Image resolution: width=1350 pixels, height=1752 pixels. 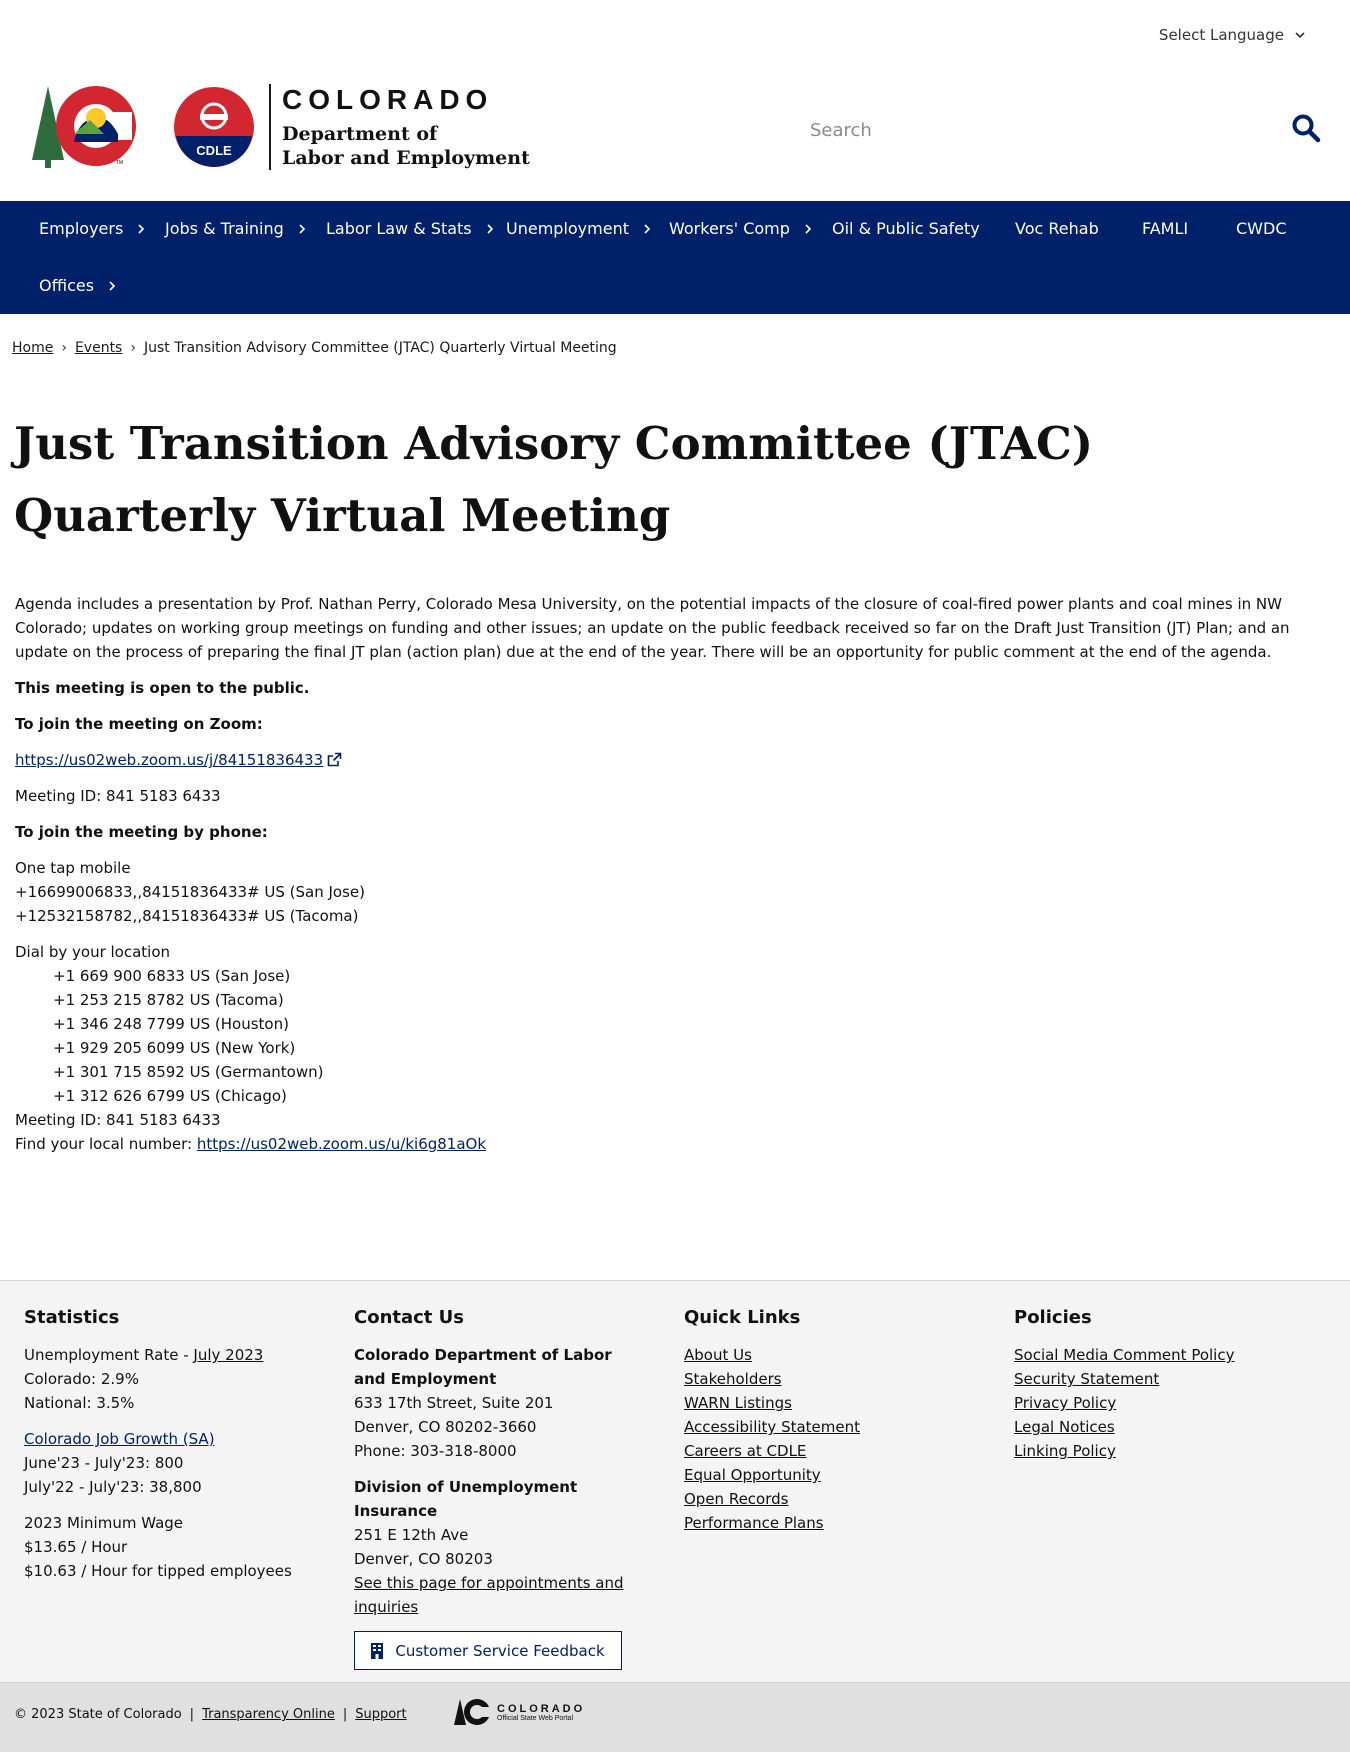 What do you see at coordinates (406, 157) in the screenshot?
I see `logo-dept-line2: Labor and Employment` at bounding box center [406, 157].